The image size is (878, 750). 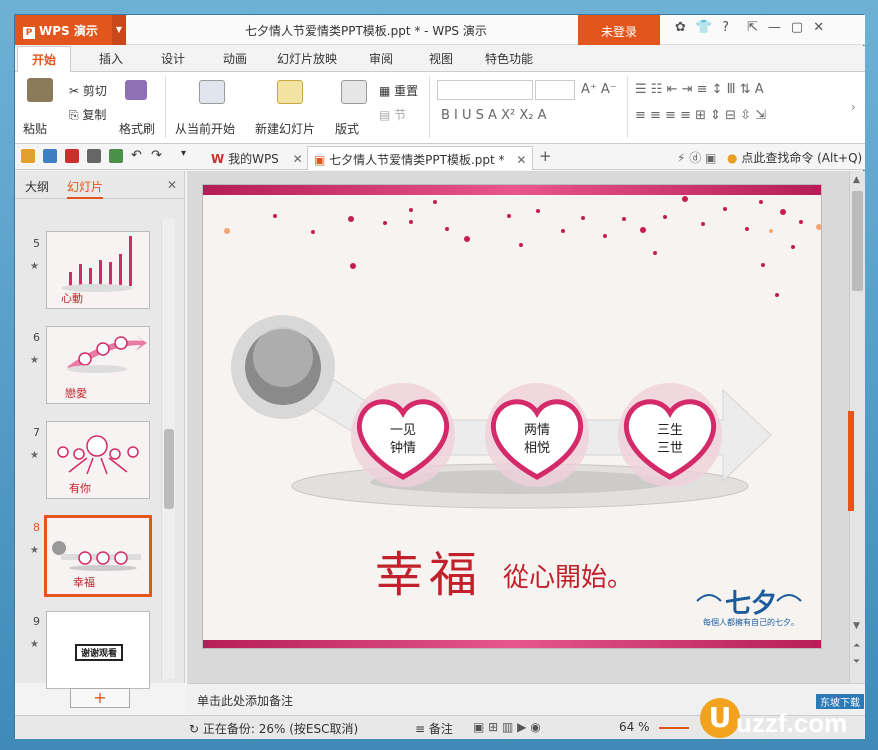 I want to click on heart-3-line-2: 三世, so click(x=669, y=448).